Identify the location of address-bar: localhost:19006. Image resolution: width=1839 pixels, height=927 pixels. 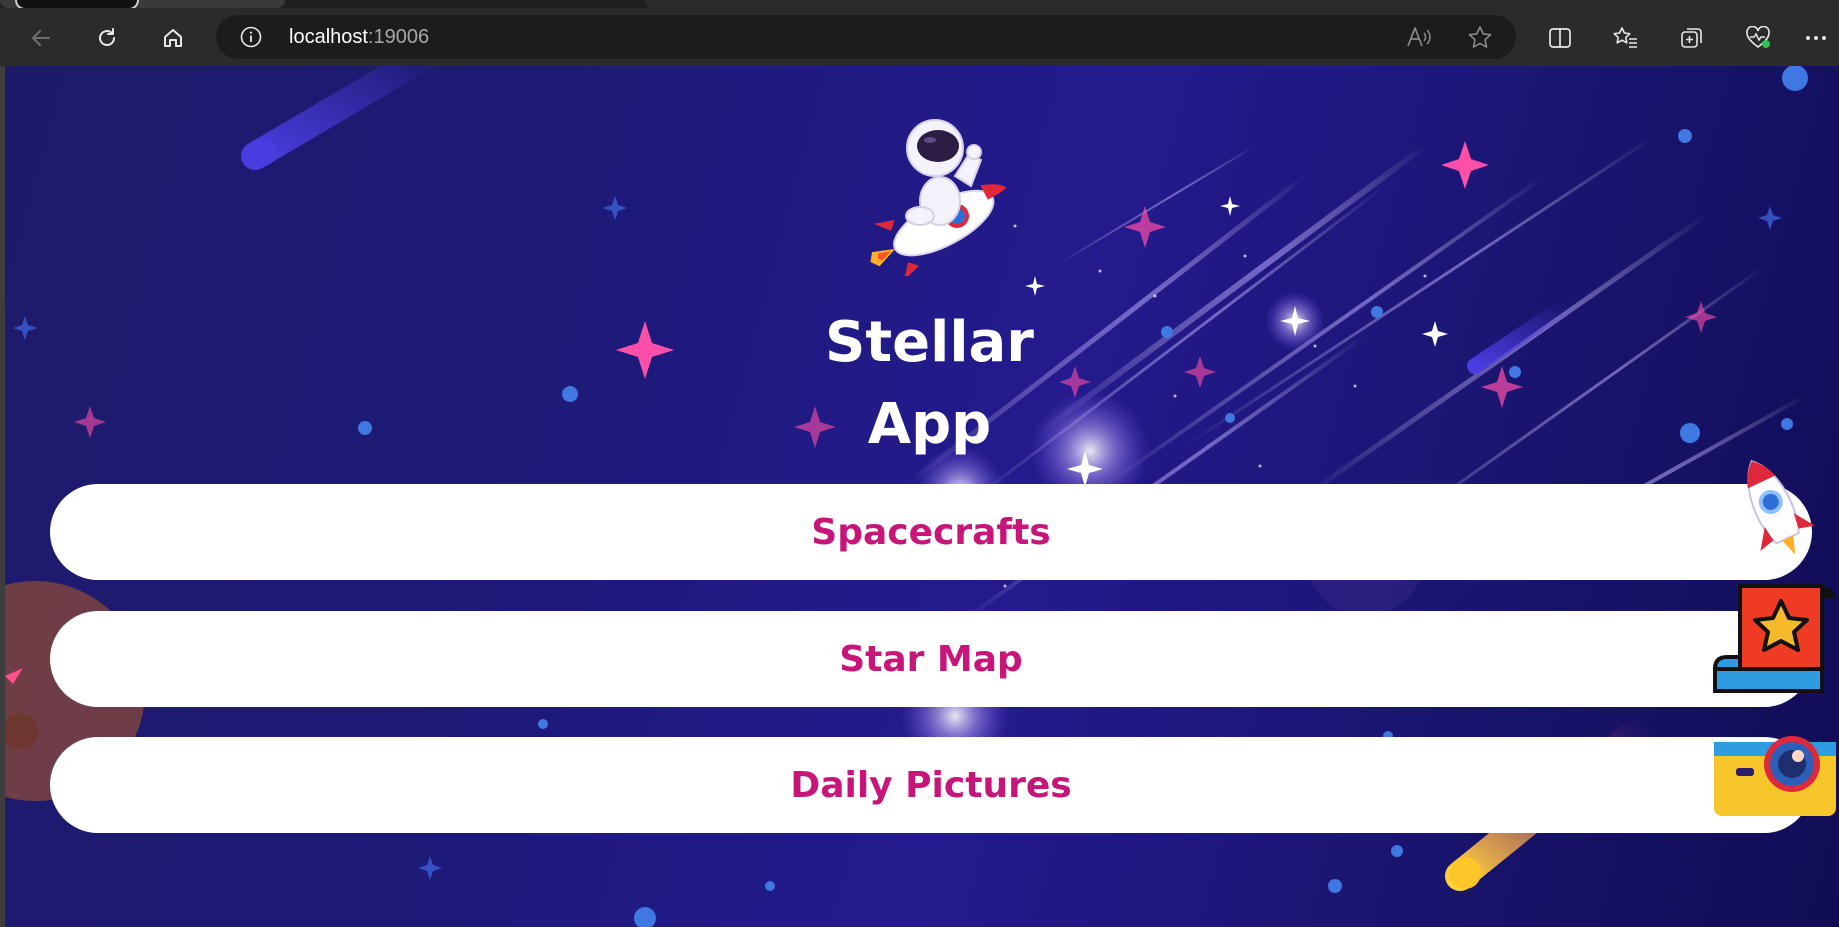
(866, 37).